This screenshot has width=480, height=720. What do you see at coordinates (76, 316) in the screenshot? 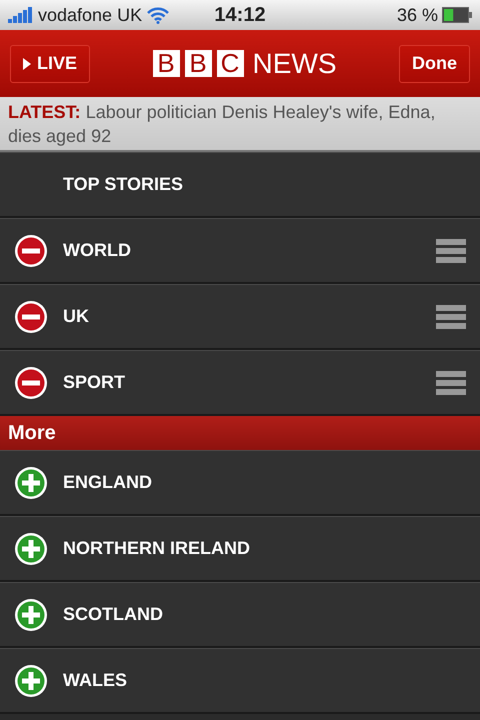
I see `section-label: UK` at bounding box center [76, 316].